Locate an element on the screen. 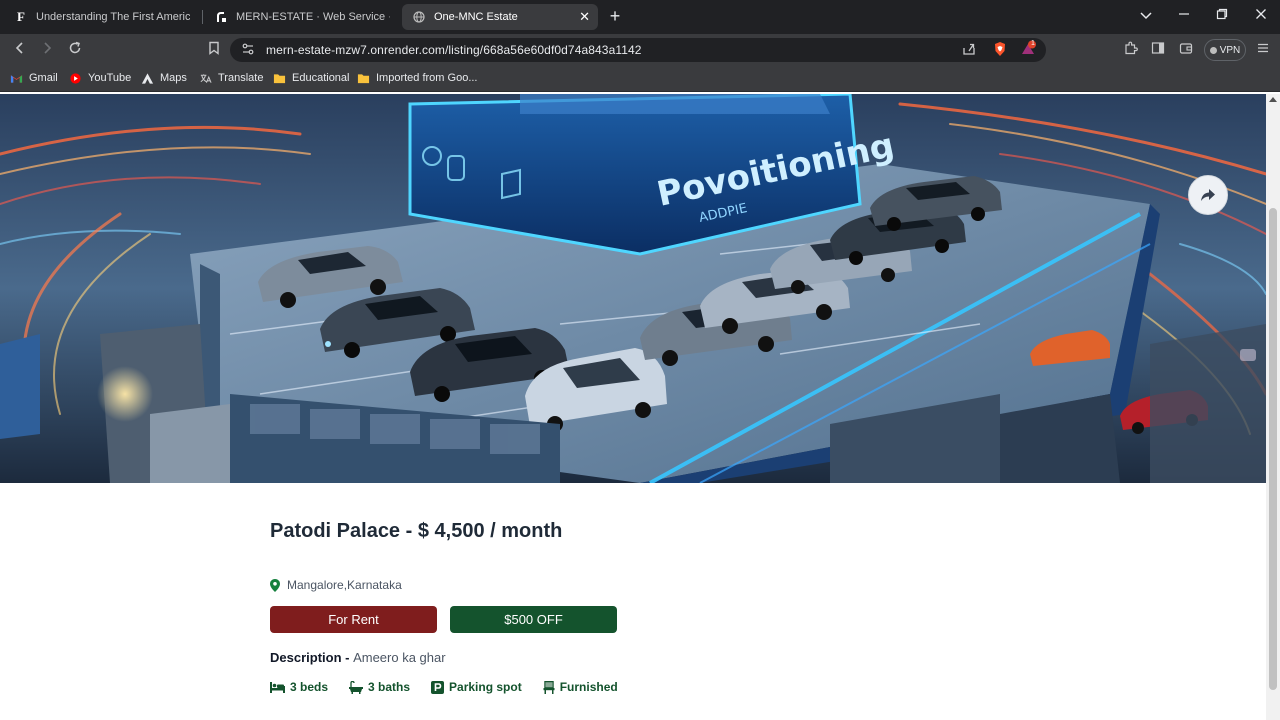 The width and height of the screenshot is (1280, 720). scrollbar-thumb is located at coordinates (1273, 449).